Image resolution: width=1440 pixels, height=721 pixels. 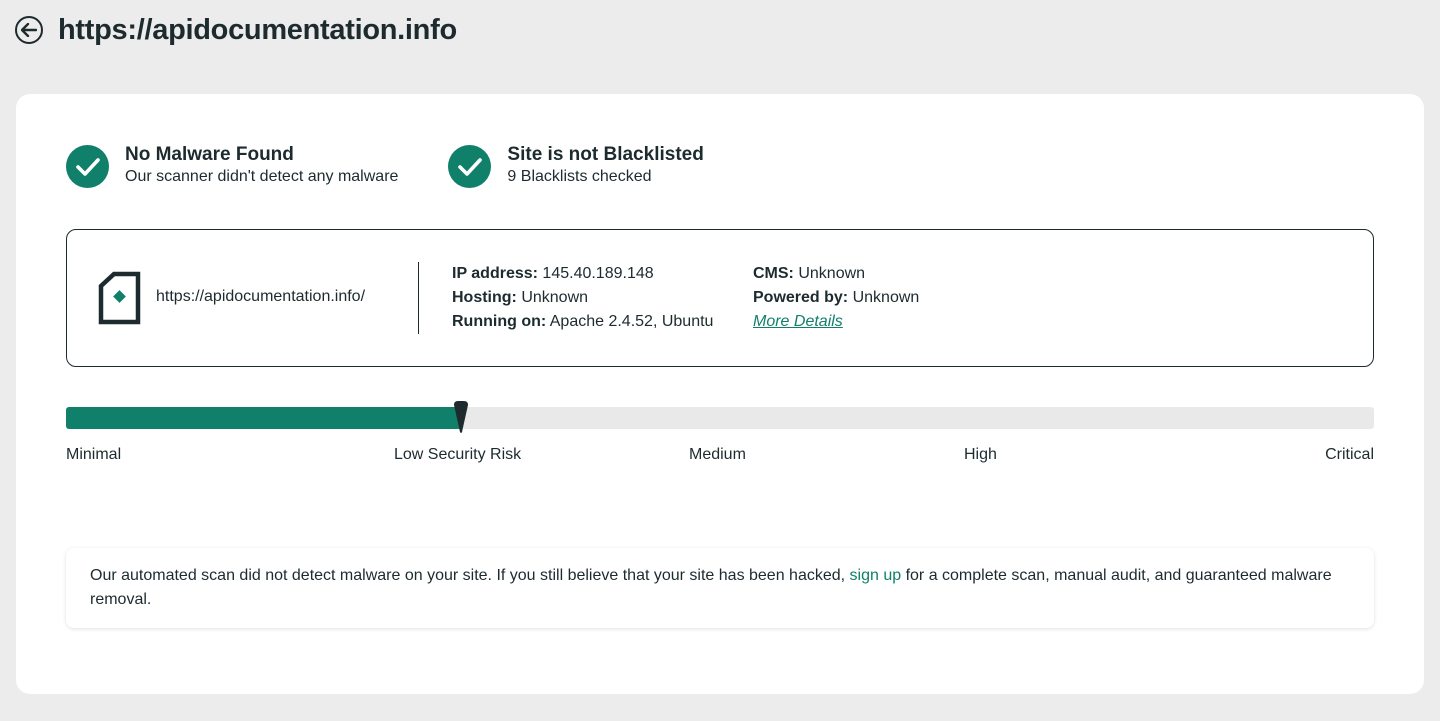 I want to click on page-header: https://apidocumentation.info, so click(x=236, y=30).